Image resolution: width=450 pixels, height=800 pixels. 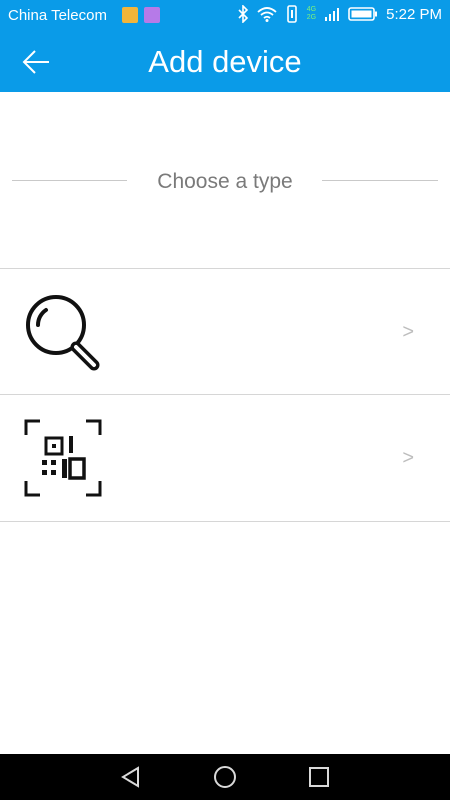 What do you see at coordinates (291, 14) in the screenshot?
I see `vibrate-icon` at bounding box center [291, 14].